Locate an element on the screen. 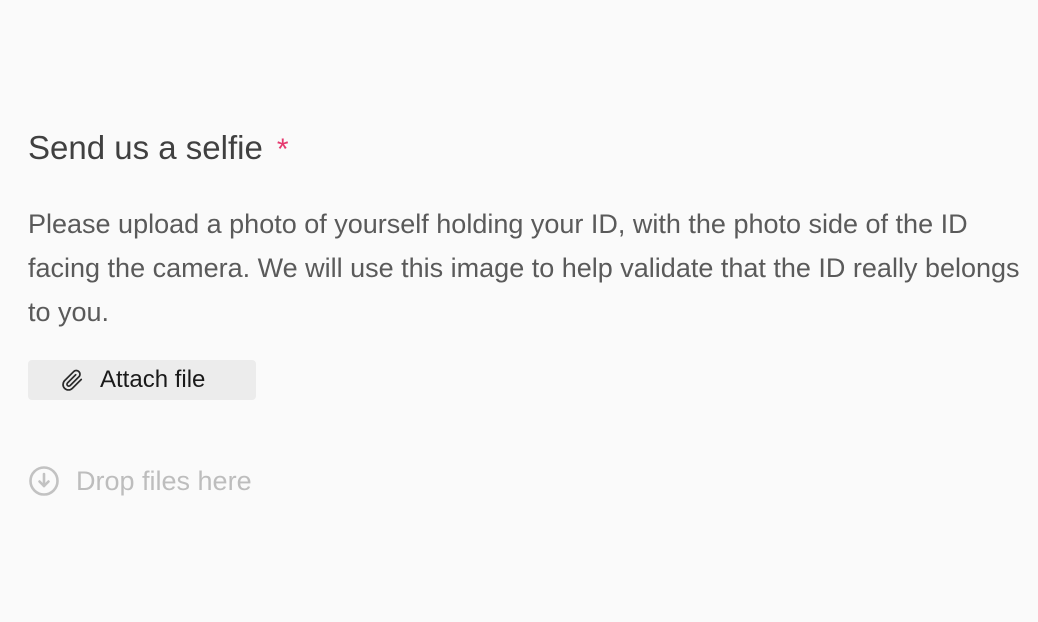 This screenshot has width=1038, height=622. drop-files-label: Drop files here is located at coordinates (164, 480).